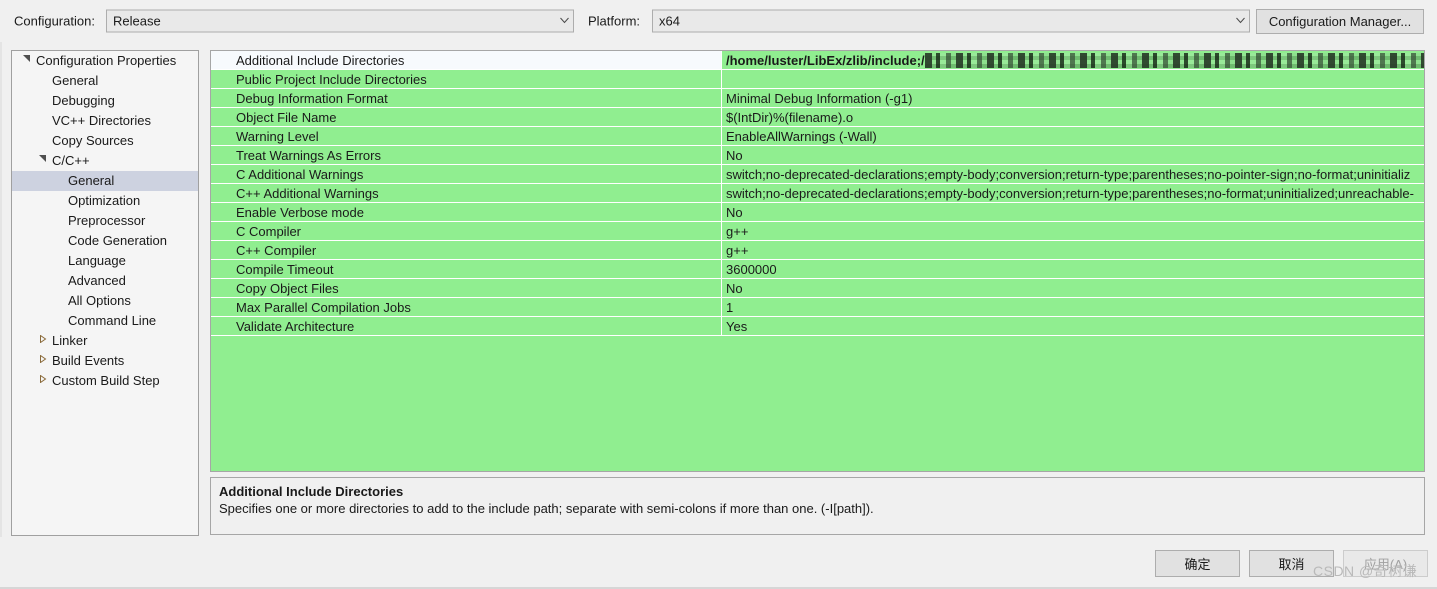 The image size is (1437, 589). I want to click on property-row: Enable Verbose mode No, so click(817, 212).